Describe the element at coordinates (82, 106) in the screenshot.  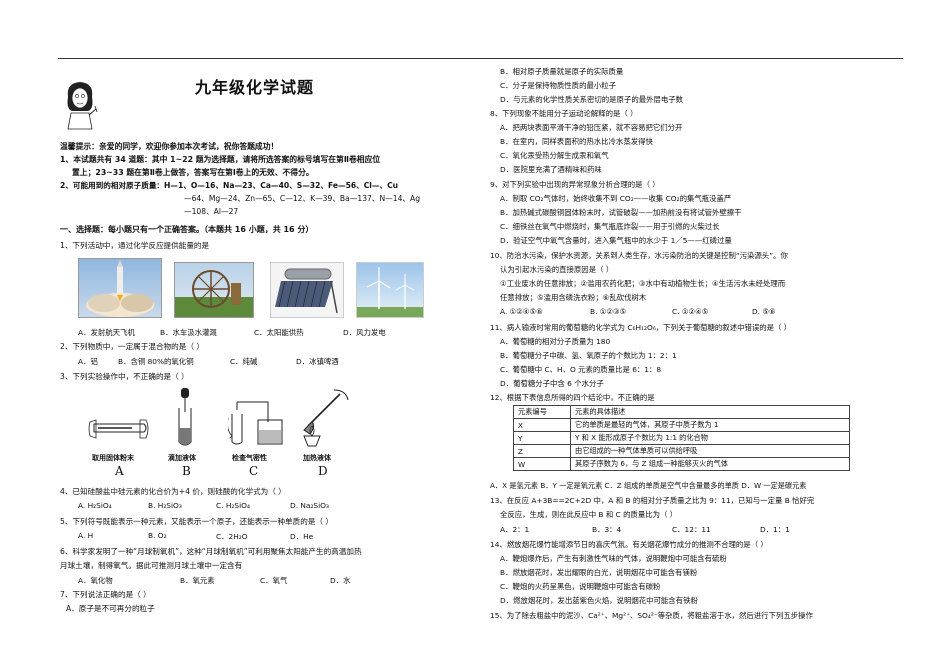
I see `student-cartoon-icon` at that location.